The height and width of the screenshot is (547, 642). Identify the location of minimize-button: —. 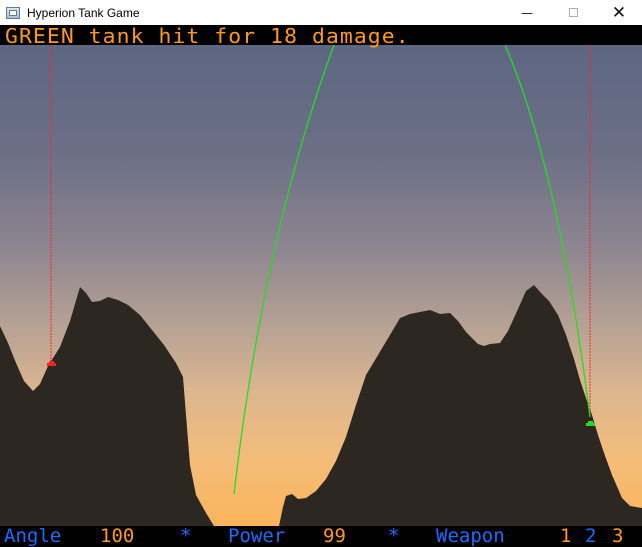
(527, 12).